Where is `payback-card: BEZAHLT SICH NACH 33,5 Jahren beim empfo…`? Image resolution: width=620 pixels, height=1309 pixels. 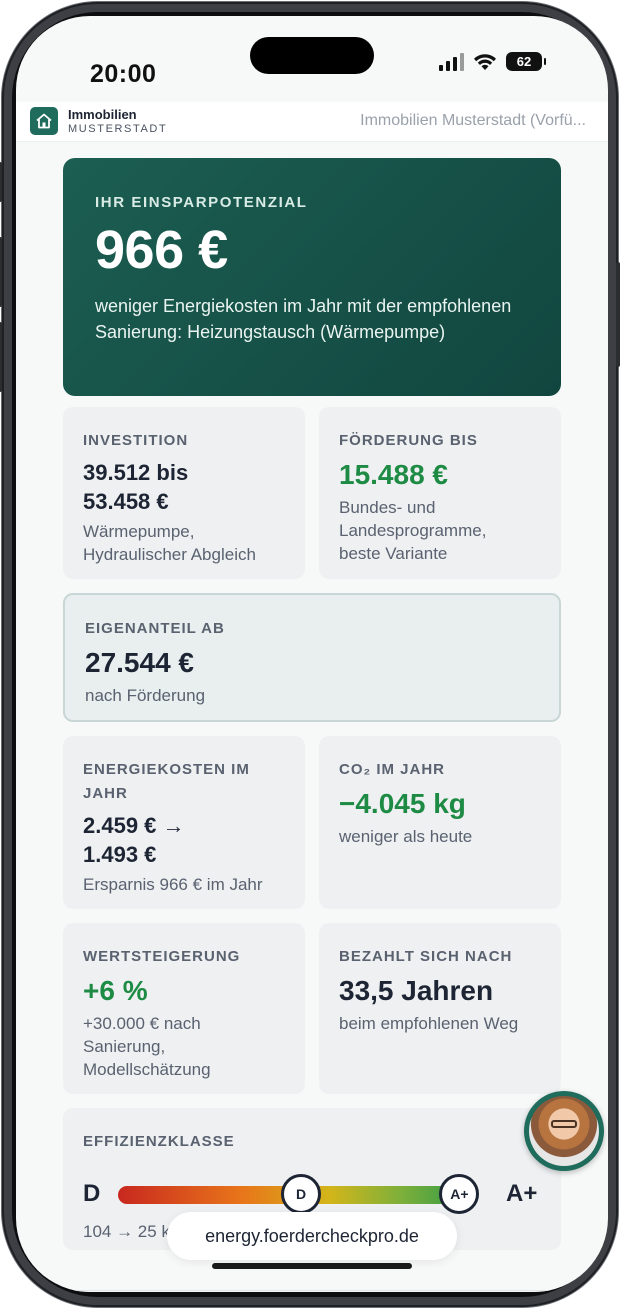
payback-card: BEZAHLT SICH NACH 33,5 Jahren beim empfo… is located at coordinates (440, 1008).